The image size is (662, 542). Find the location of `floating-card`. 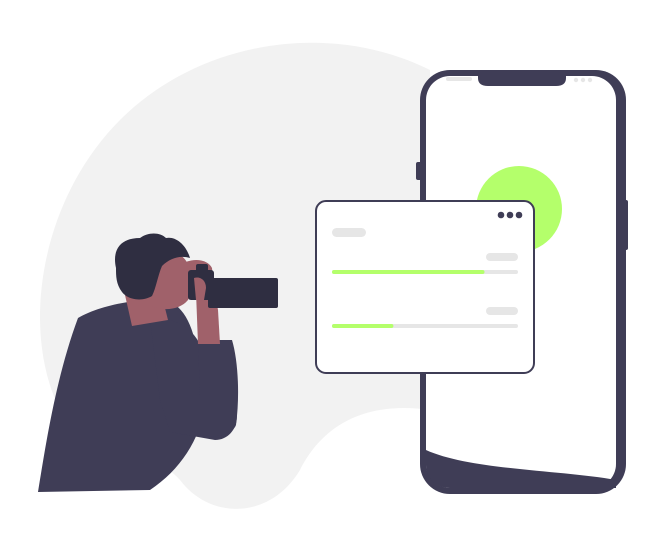

floating-card is located at coordinates (425, 287).